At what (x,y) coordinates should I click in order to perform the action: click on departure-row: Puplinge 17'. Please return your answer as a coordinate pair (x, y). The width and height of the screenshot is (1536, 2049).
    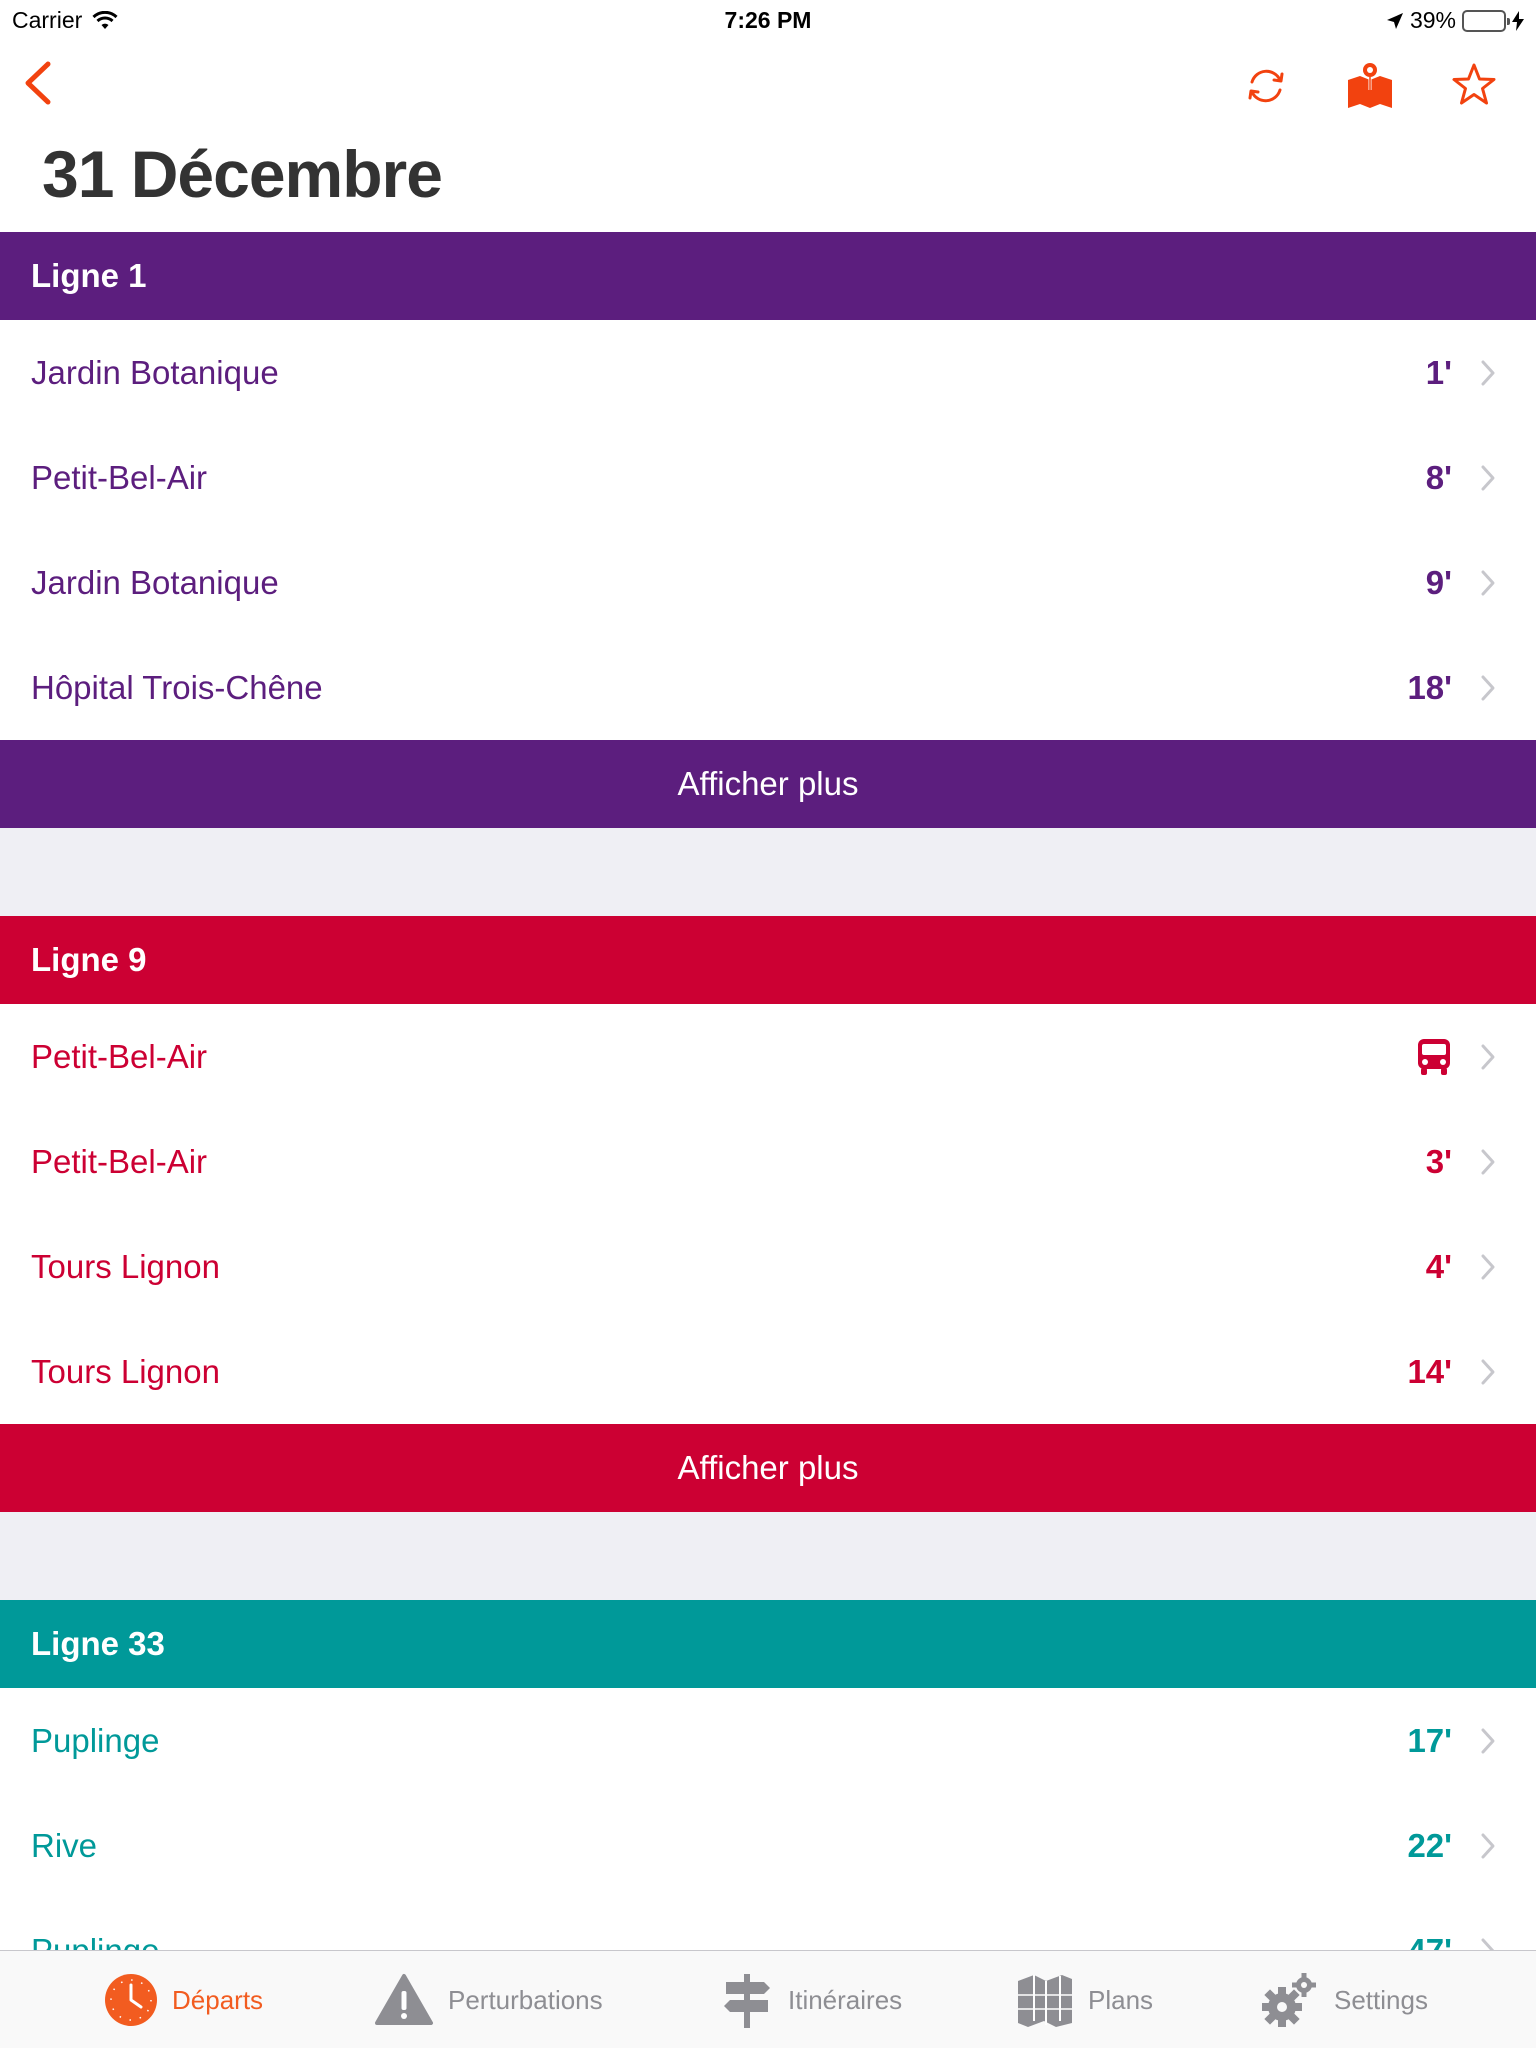
    Looking at the image, I should click on (768, 1740).